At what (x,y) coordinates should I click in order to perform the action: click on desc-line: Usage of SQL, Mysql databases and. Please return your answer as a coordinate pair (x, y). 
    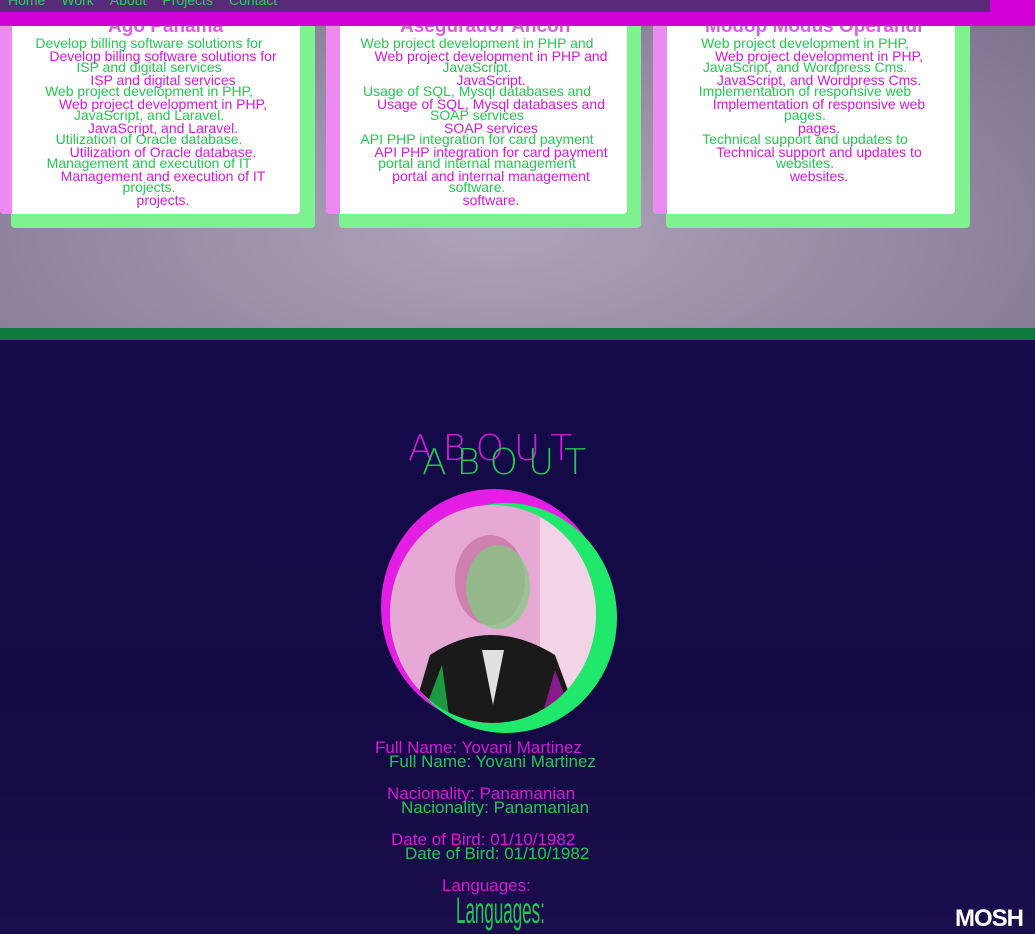
    Looking at the image, I should click on (491, 104).